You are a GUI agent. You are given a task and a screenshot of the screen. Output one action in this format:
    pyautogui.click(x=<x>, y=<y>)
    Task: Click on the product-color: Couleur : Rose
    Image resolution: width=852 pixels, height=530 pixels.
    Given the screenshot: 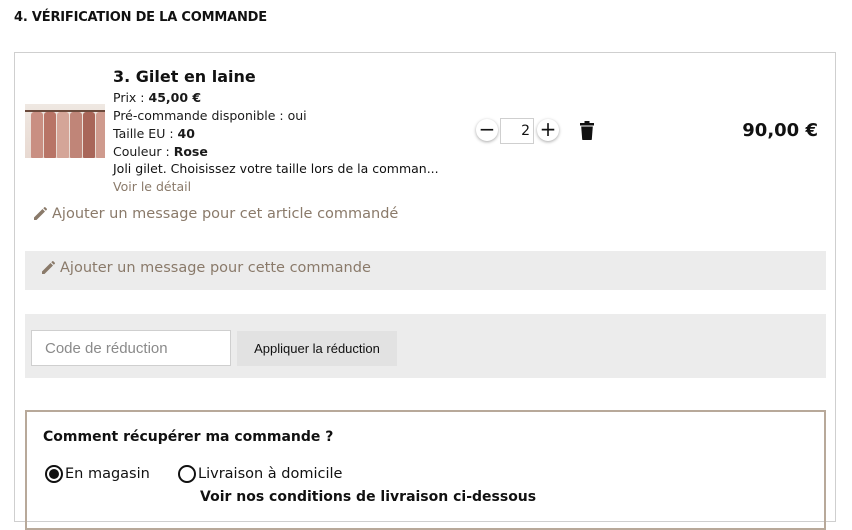 What is the action you would take?
    pyautogui.click(x=160, y=151)
    